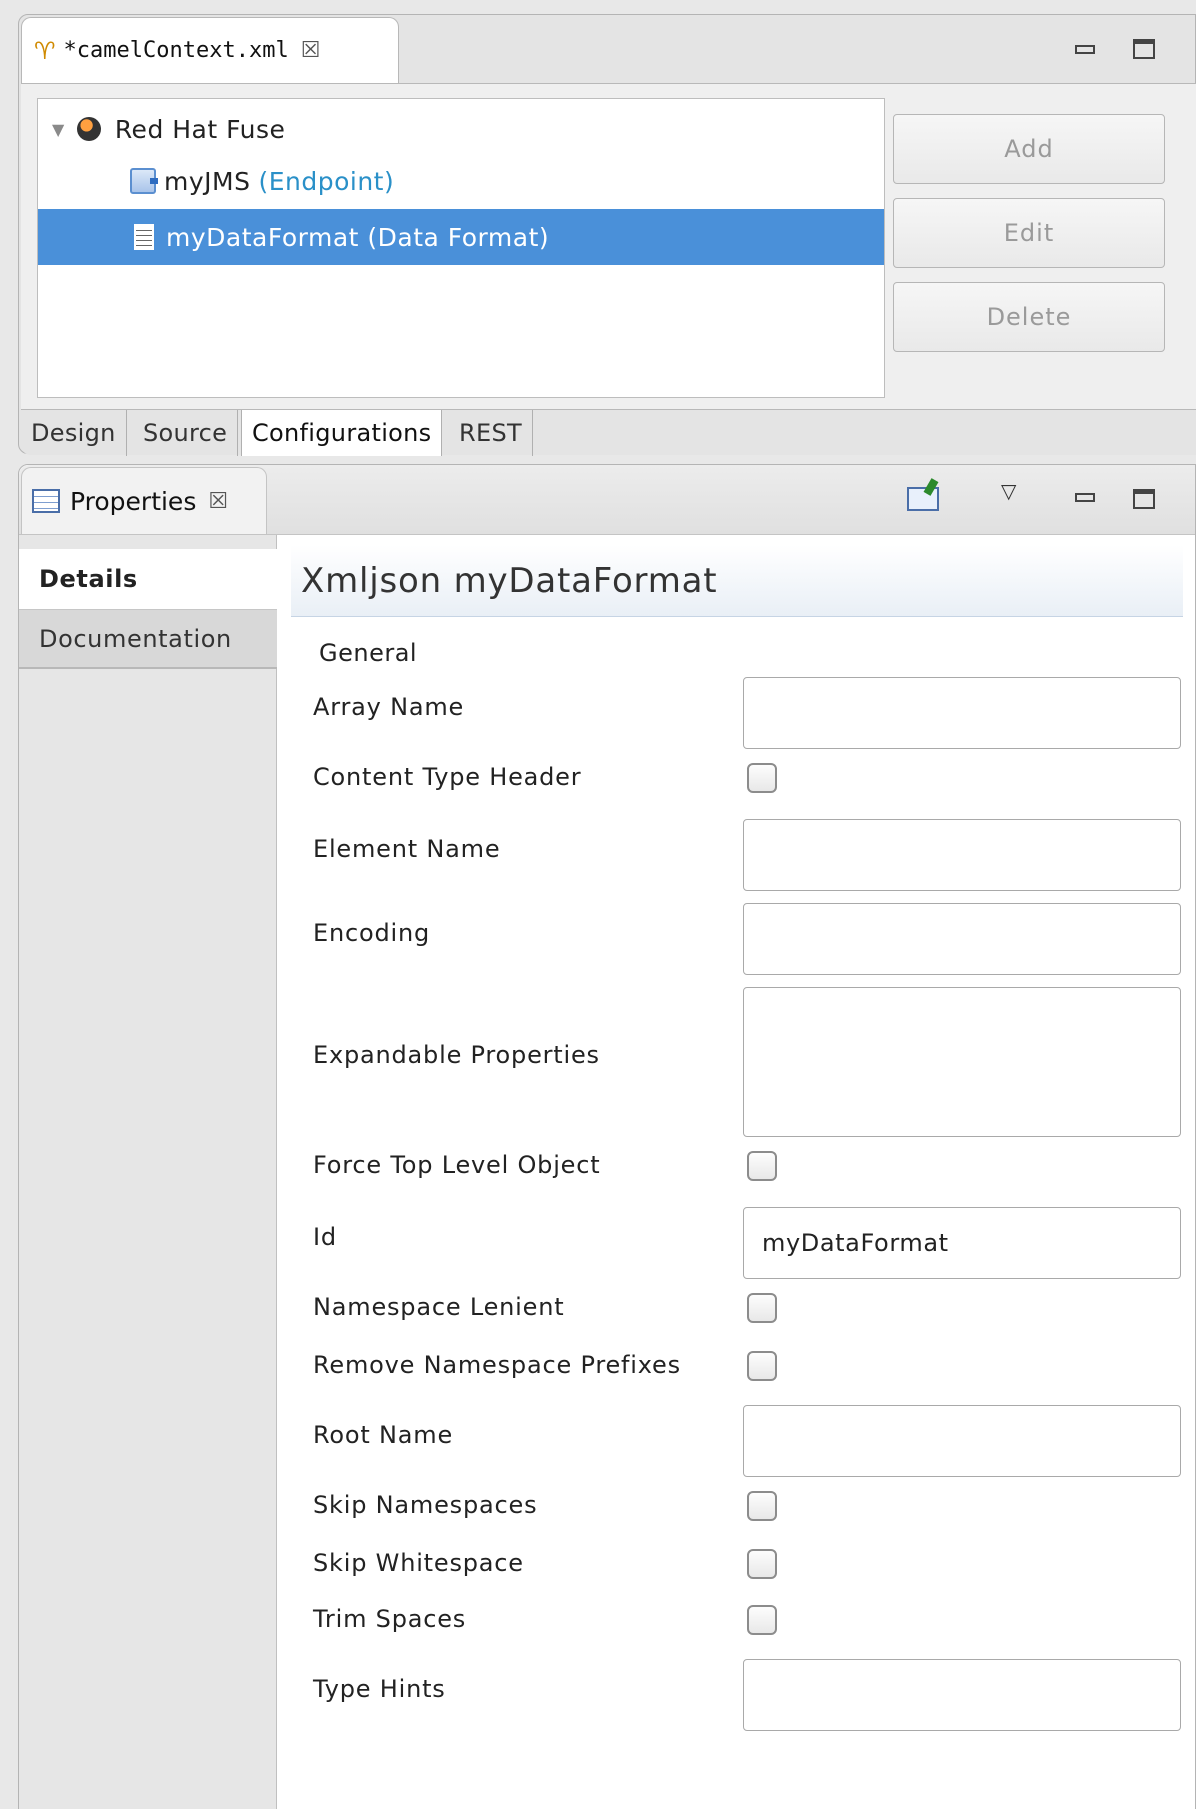 This screenshot has width=1196, height=1809. I want to click on properties-header: Properties ☒ ▽, so click(607, 500).